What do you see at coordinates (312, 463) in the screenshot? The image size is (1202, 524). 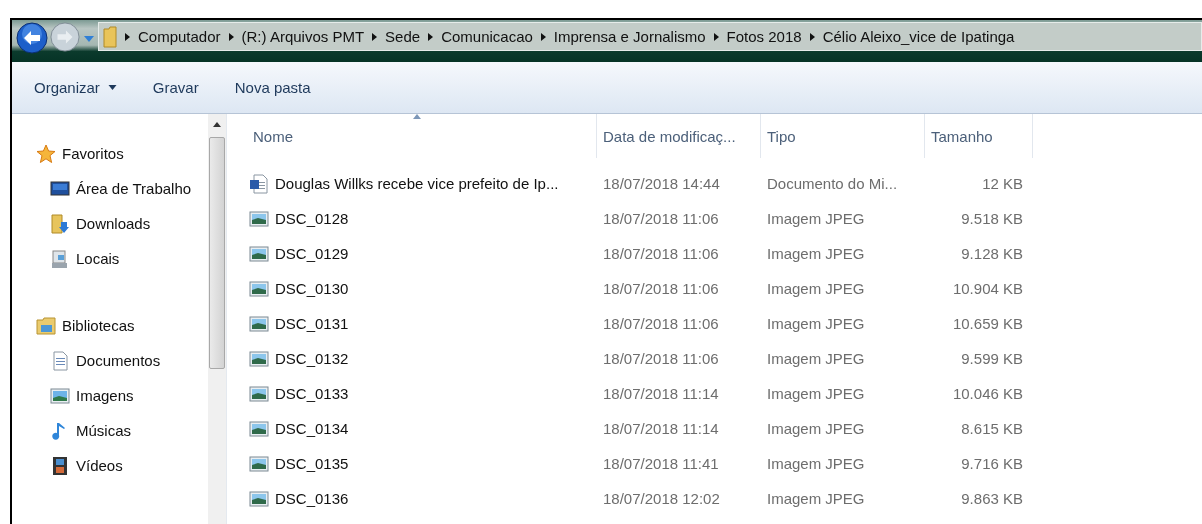 I see `file-name: DSC_0135` at bounding box center [312, 463].